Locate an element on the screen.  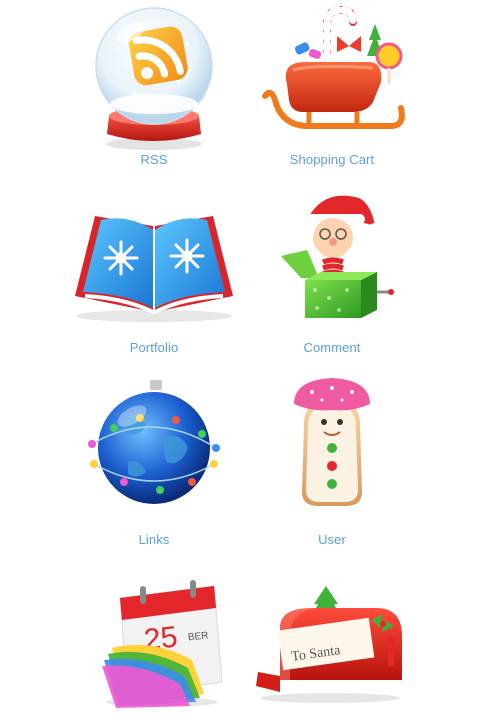
sleigh-cart-icon is located at coordinates (333, 67).